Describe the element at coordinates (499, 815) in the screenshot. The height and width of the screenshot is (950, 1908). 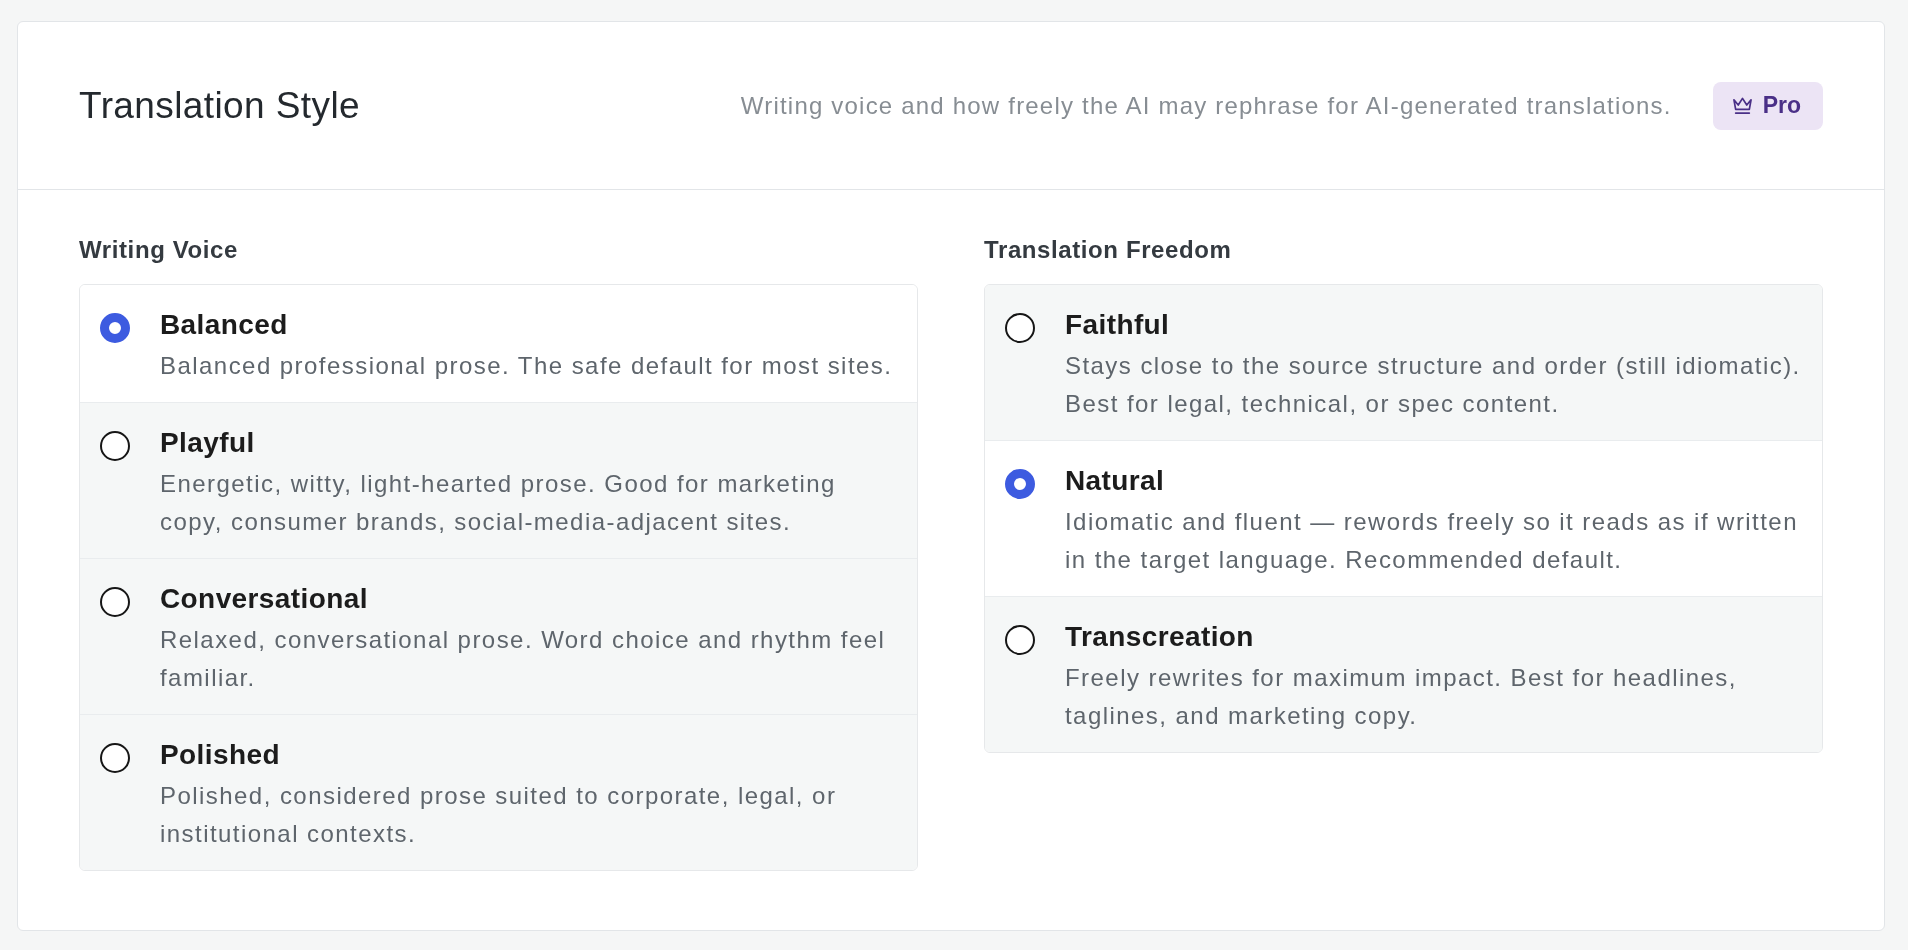
I see `option-description: Polished, considered prose suited to corporate, legal, or institutional contexts.` at that location.